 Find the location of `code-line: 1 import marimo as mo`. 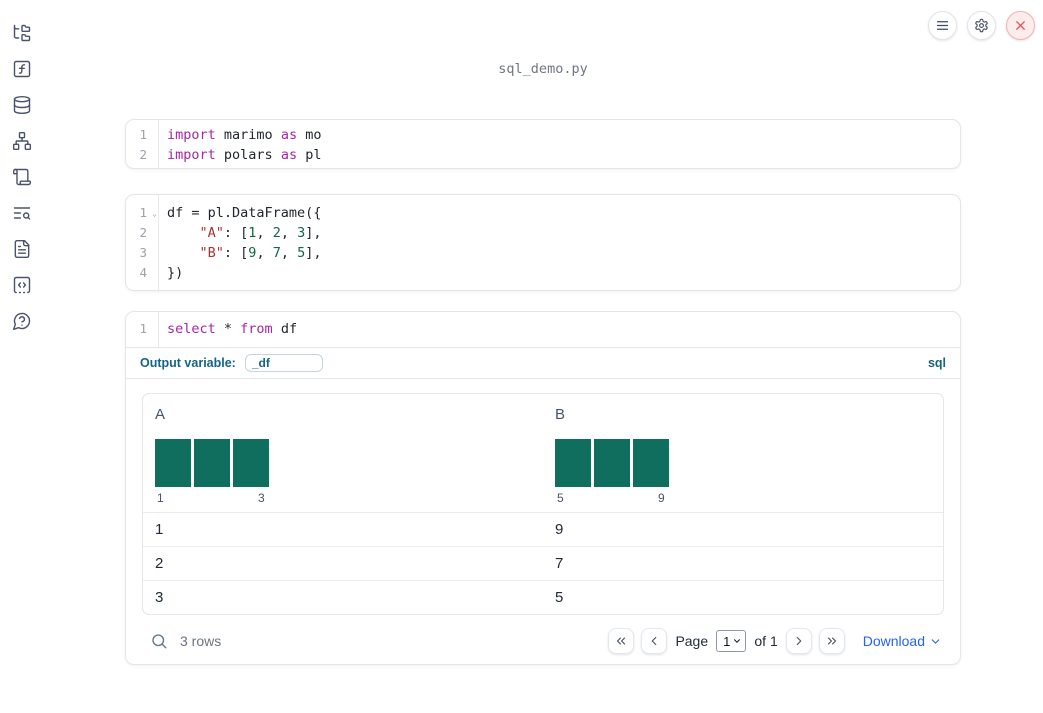

code-line: 1 import marimo as mo is located at coordinates (543, 135).